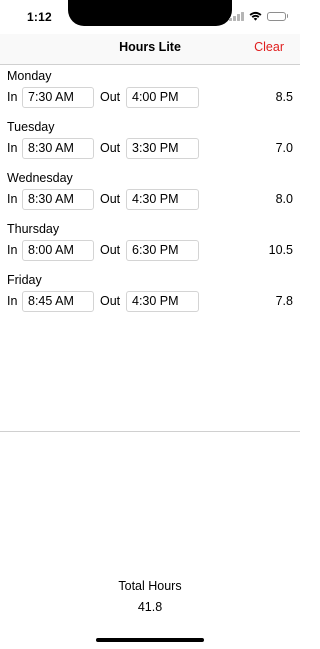 The width and height of the screenshot is (320, 649). I want to click on day-label: Tuesday, so click(31, 127).